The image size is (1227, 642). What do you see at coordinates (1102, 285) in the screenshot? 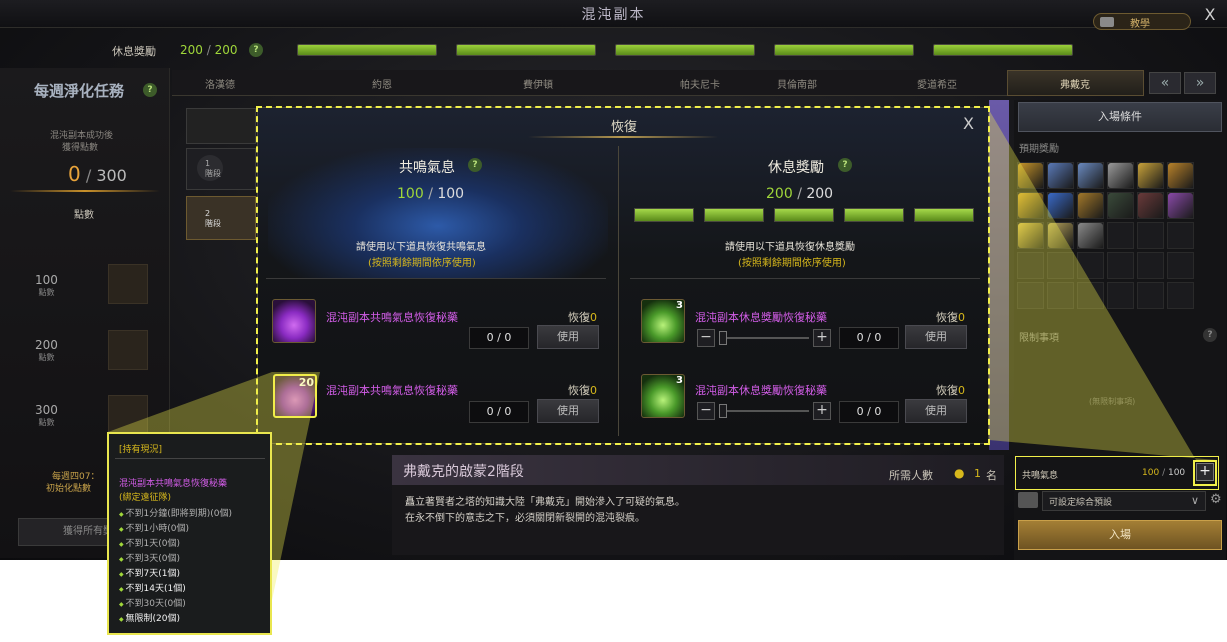
I see `callout-wedge-right` at bounding box center [1102, 285].